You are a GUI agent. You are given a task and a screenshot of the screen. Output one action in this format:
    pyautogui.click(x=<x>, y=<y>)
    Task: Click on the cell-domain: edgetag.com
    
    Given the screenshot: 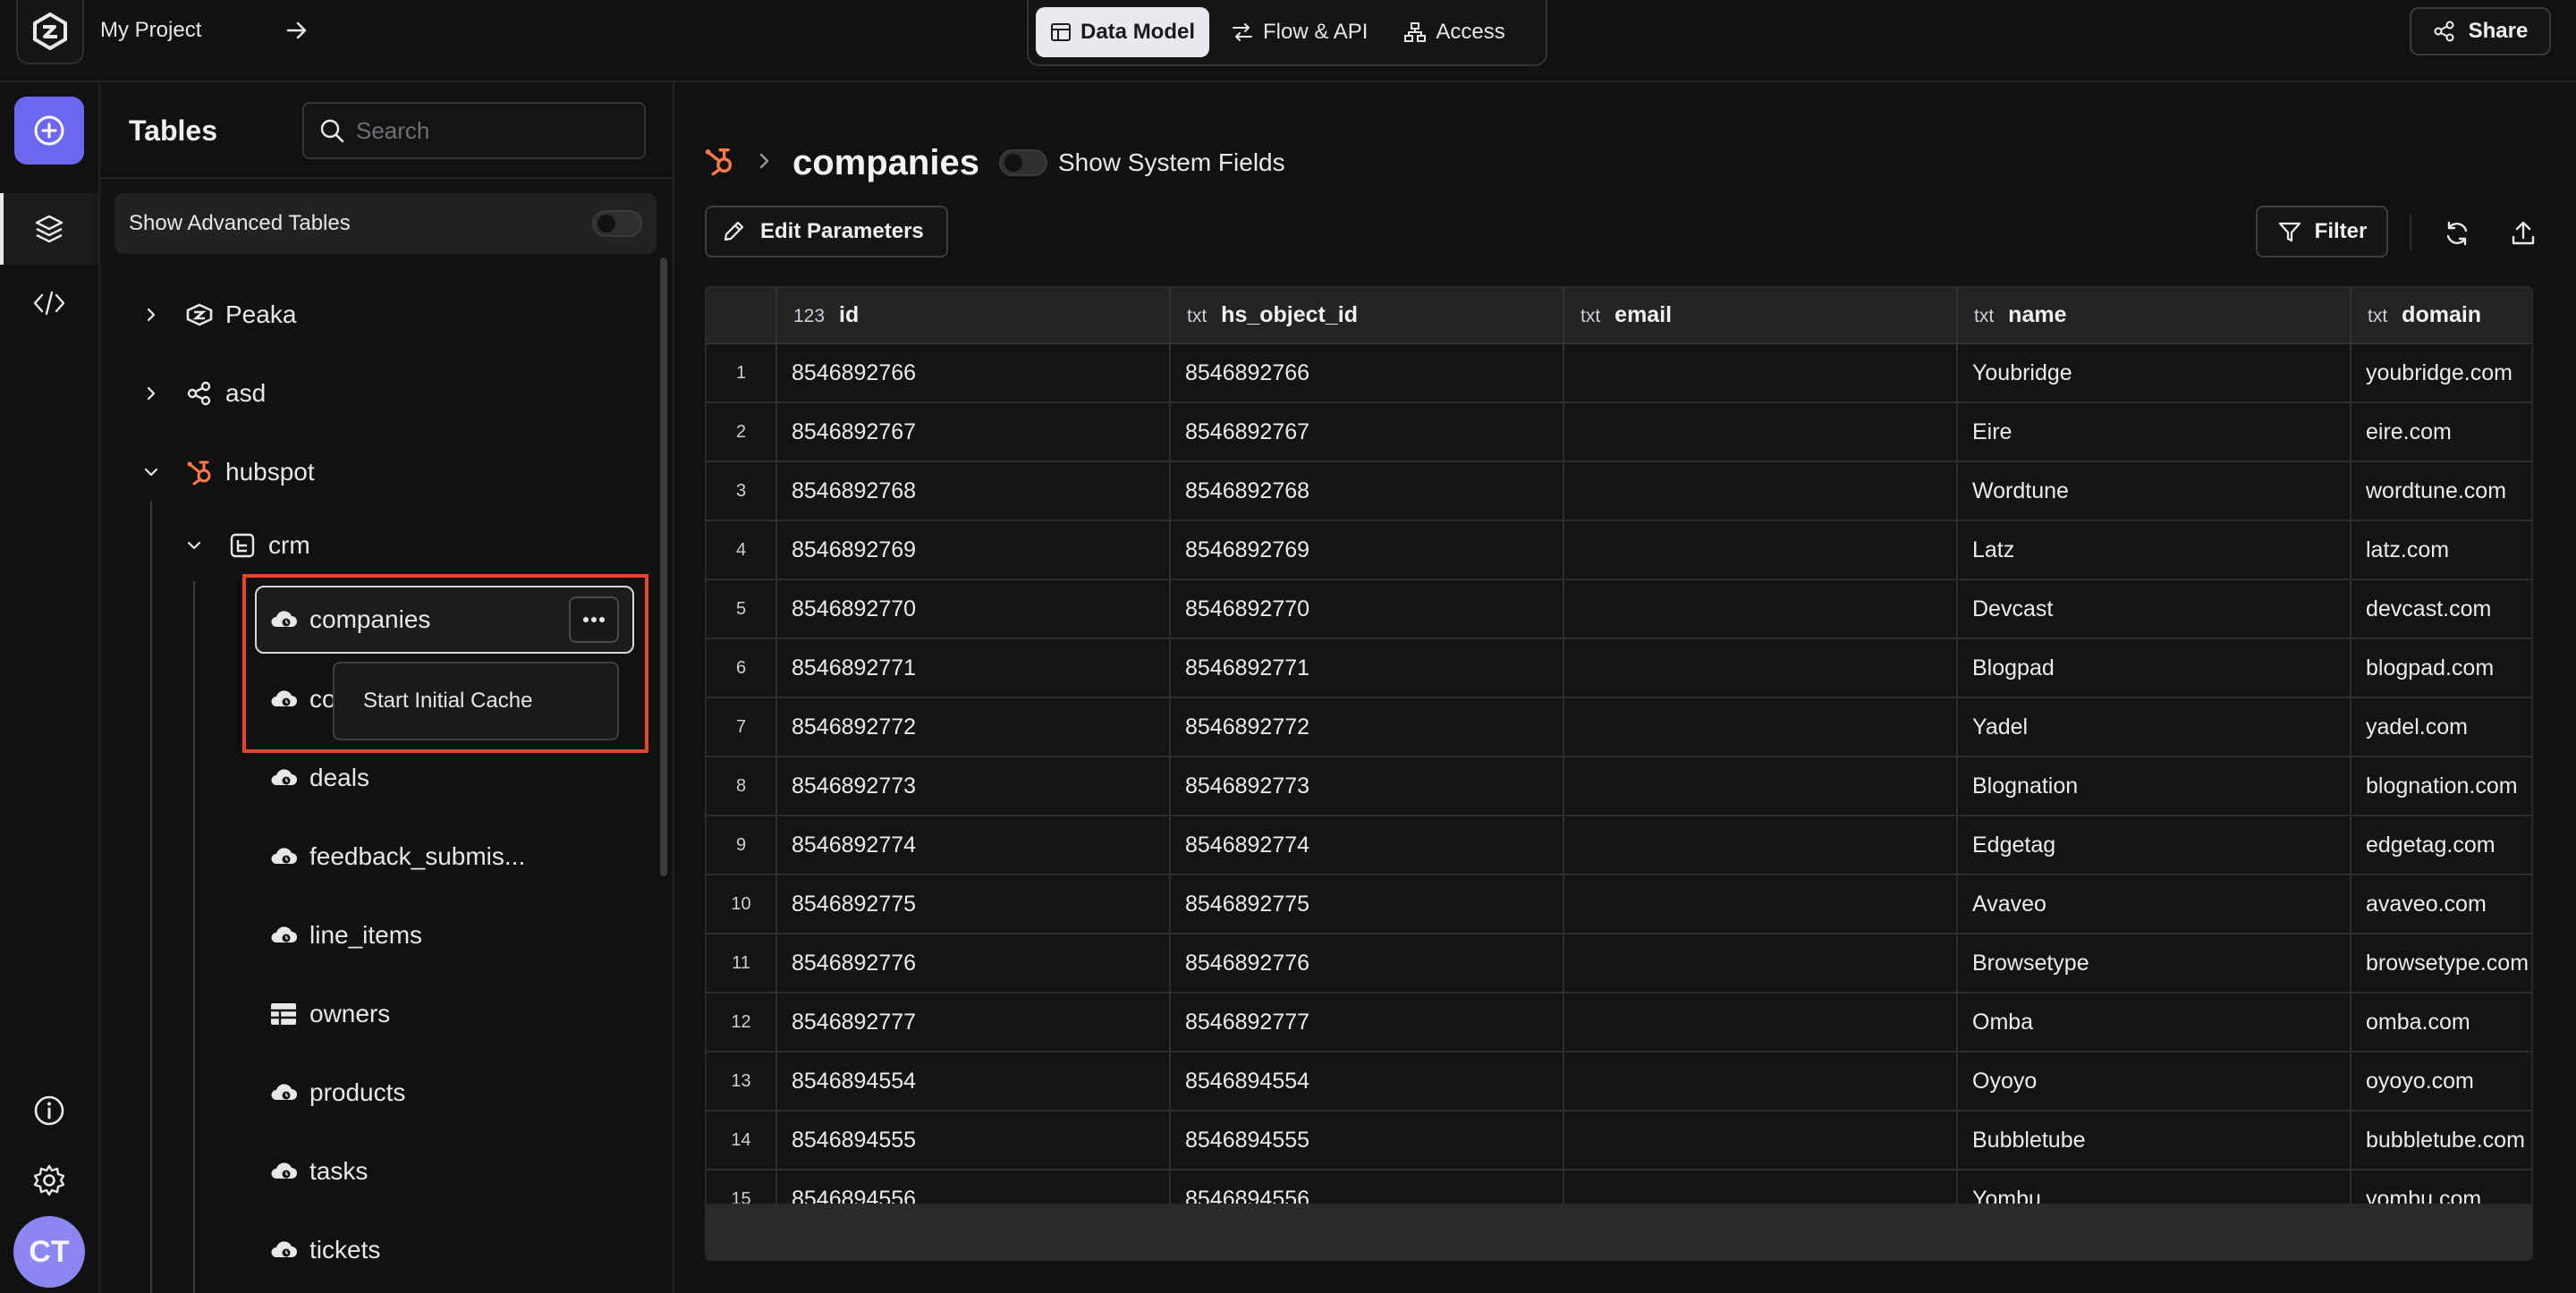 What is the action you would take?
    pyautogui.click(x=2441, y=846)
    